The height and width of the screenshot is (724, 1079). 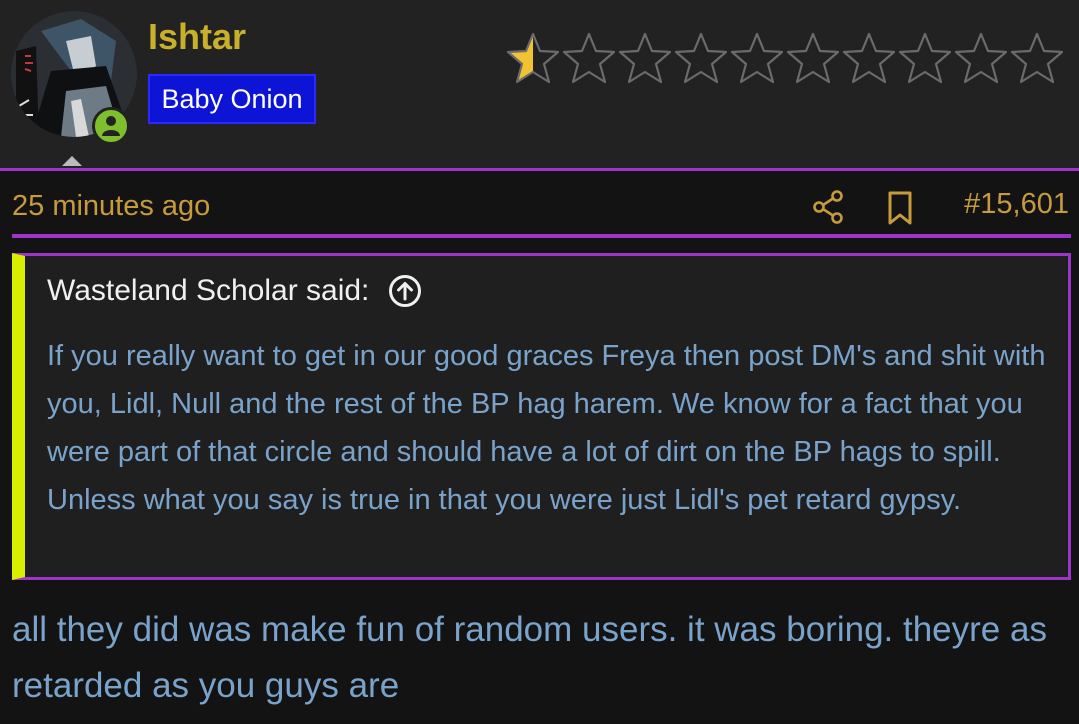 I want to click on user-icon, so click(x=111, y=126).